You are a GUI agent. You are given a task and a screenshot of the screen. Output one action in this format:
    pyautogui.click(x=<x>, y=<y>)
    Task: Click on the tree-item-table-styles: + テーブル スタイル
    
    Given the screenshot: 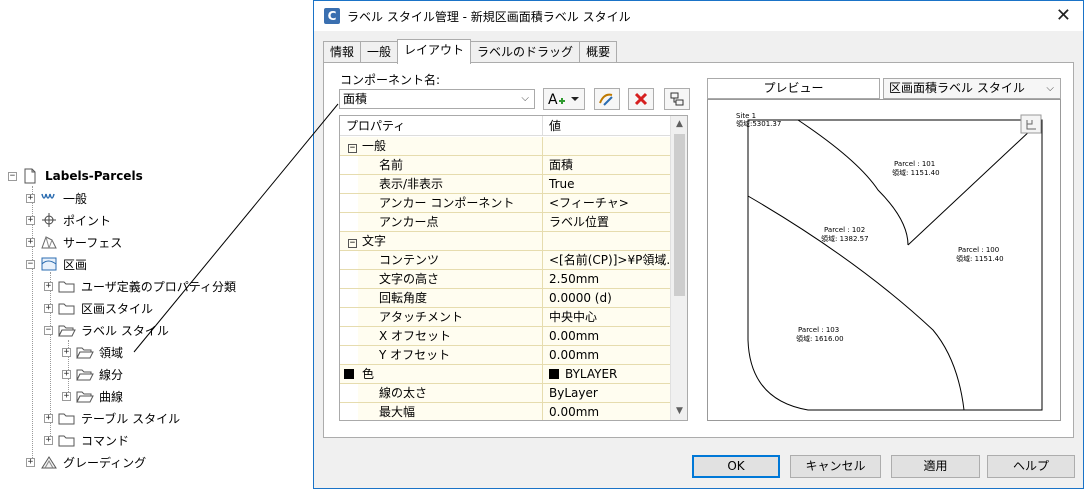 What is the action you would take?
    pyautogui.click(x=112, y=418)
    